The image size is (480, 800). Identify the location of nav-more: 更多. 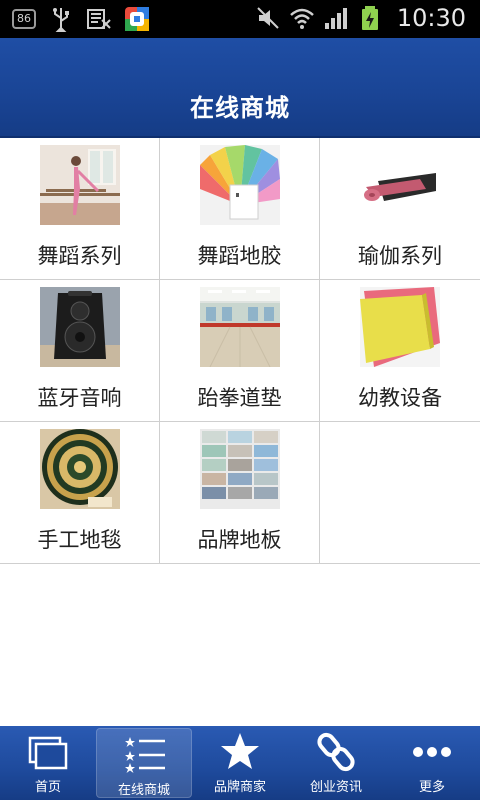
(432, 763).